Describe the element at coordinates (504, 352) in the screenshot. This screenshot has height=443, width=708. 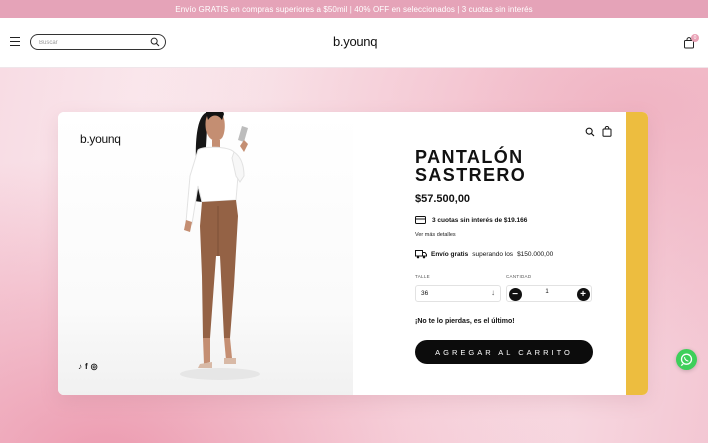
I see `add-to-cart-button: AGREGAR AL CARRITO` at that location.